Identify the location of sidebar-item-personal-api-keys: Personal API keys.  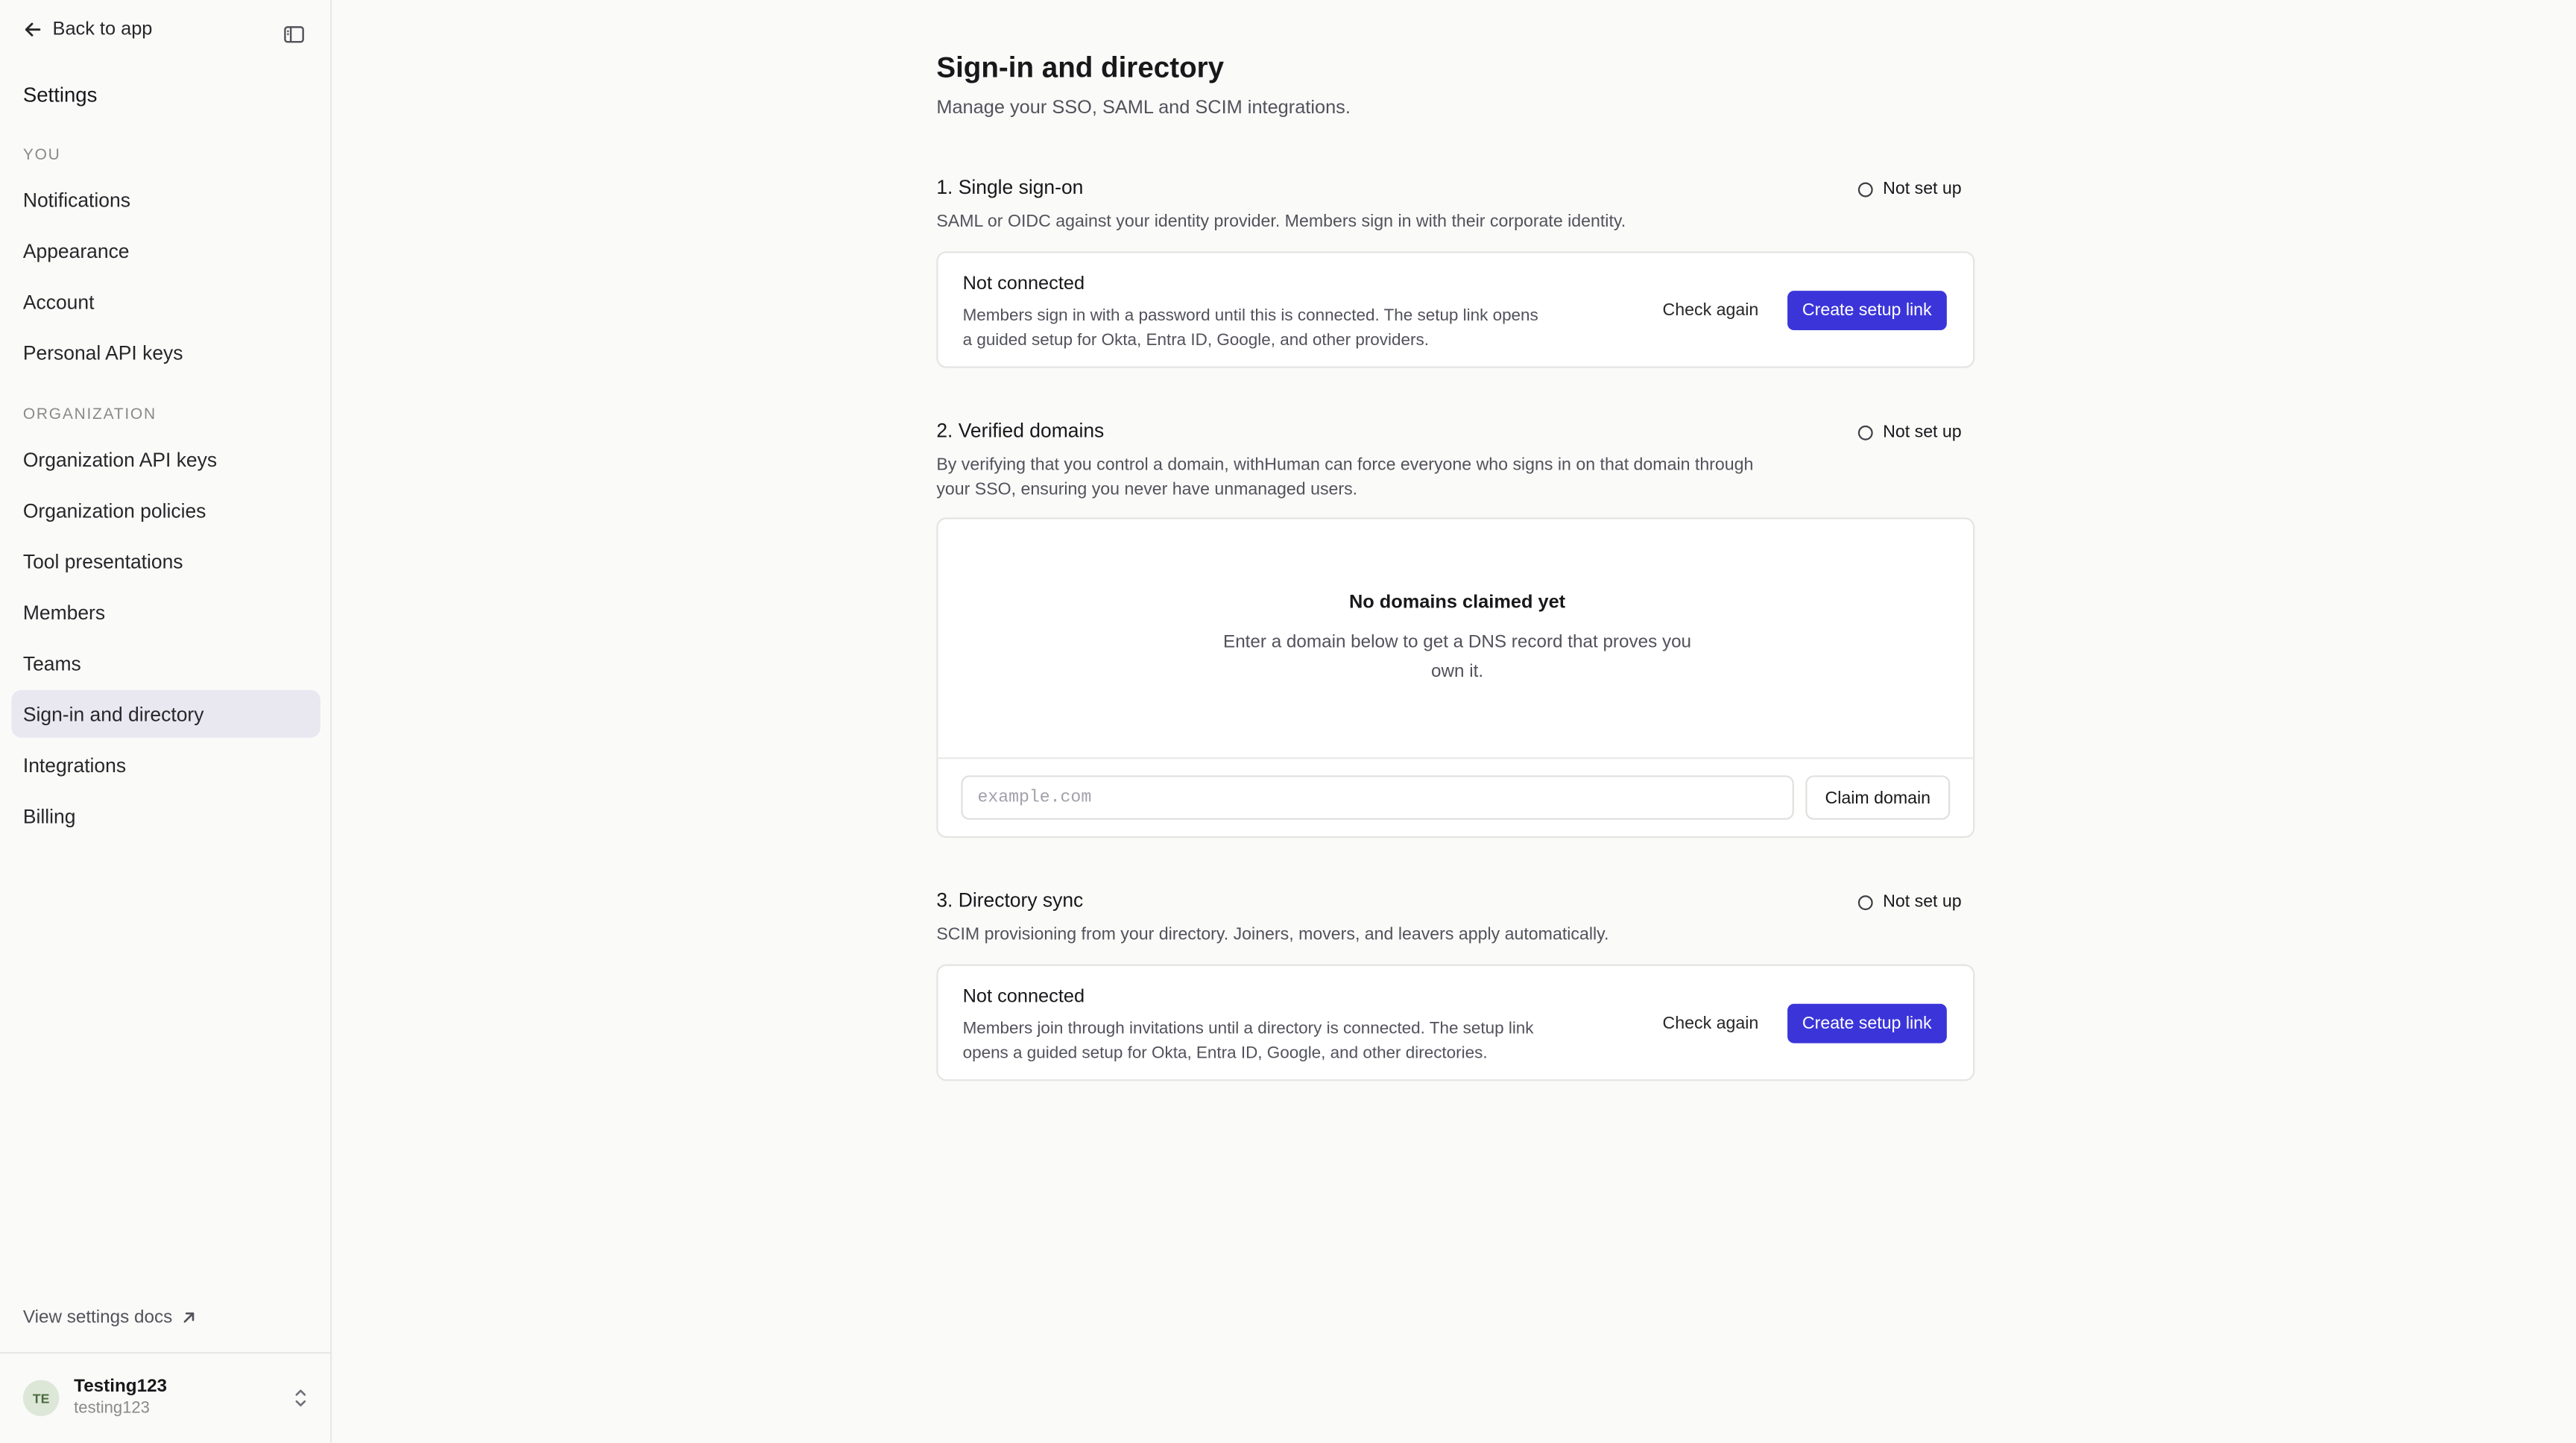
(165, 352).